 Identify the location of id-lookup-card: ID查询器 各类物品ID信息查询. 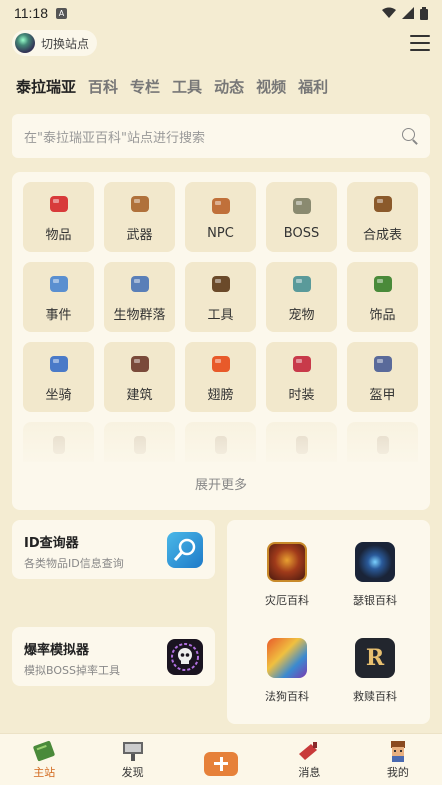
(113, 549).